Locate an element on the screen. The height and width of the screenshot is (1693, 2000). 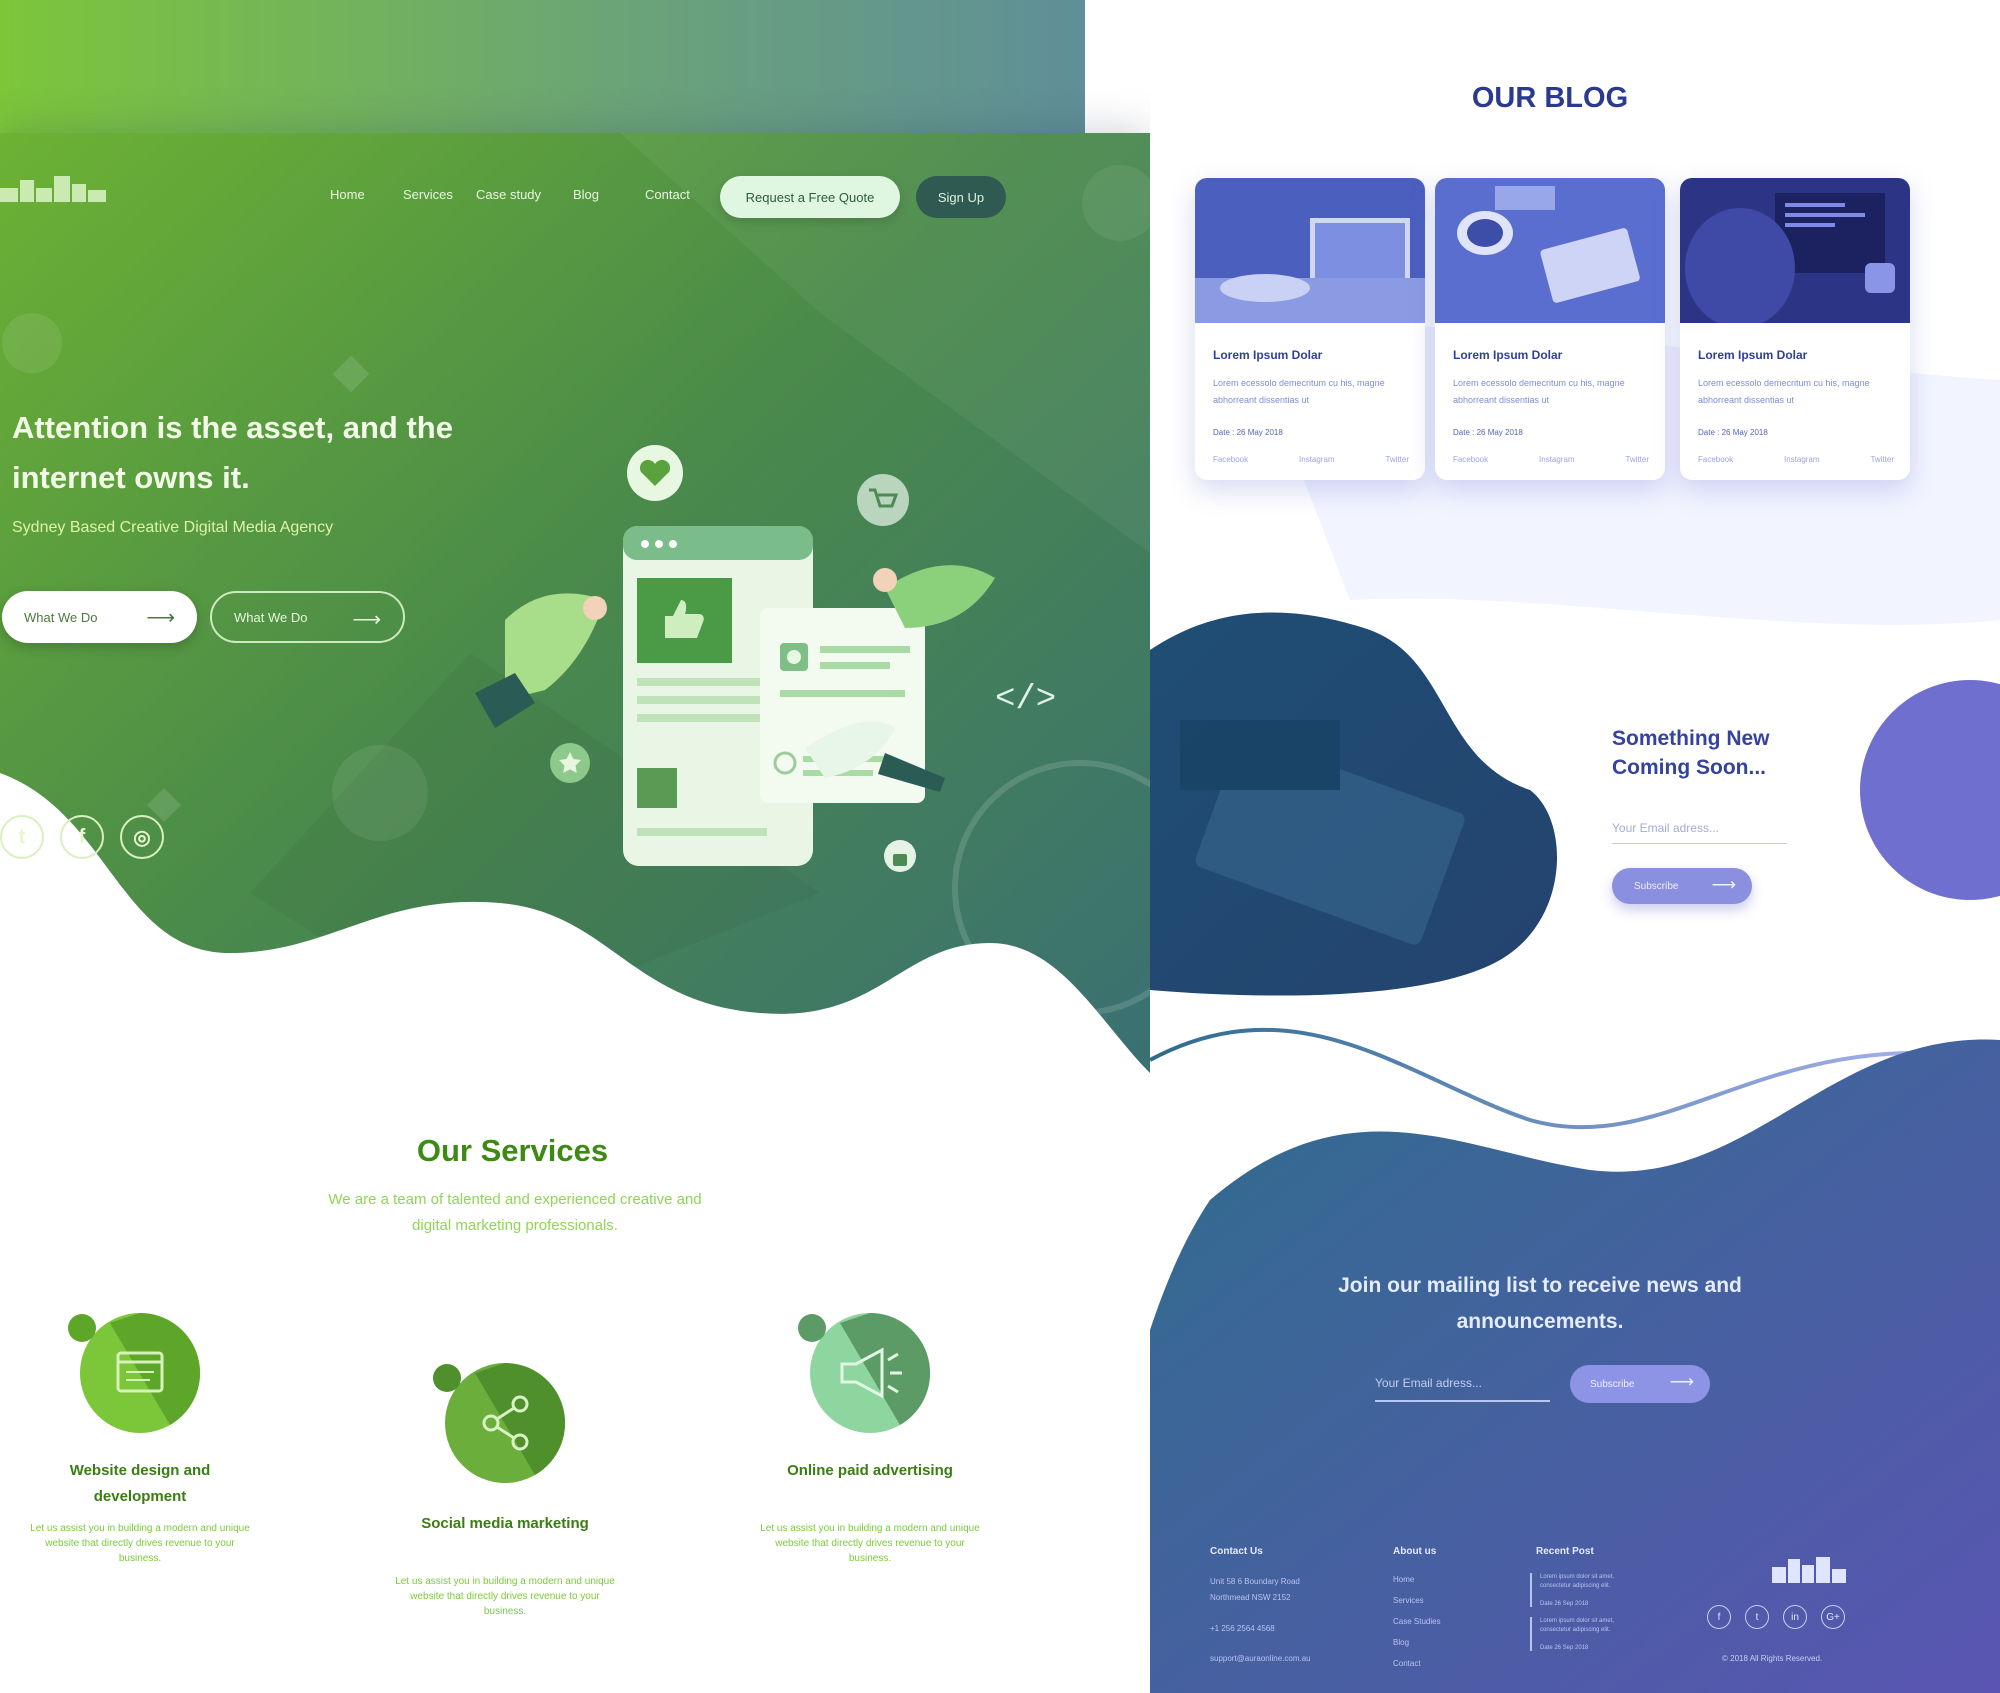
what-we-do-outline-button: What We Do ⟶ is located at coordinates (307, 617).